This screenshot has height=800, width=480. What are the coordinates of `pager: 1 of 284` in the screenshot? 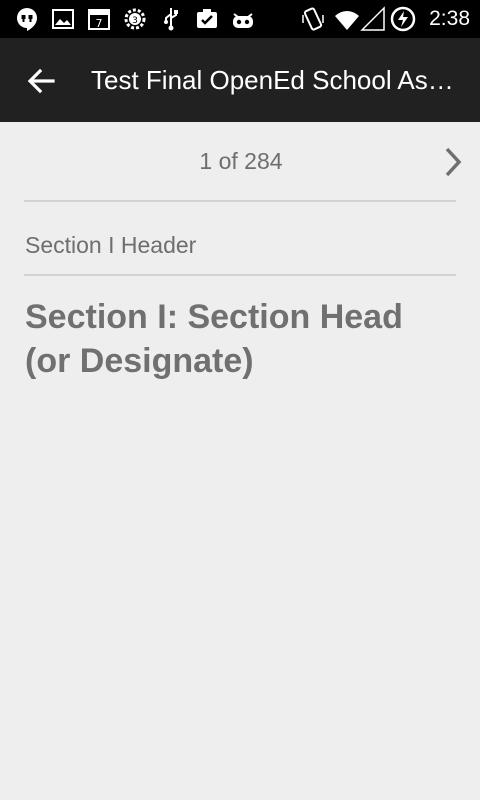 It's located at (240, 162).